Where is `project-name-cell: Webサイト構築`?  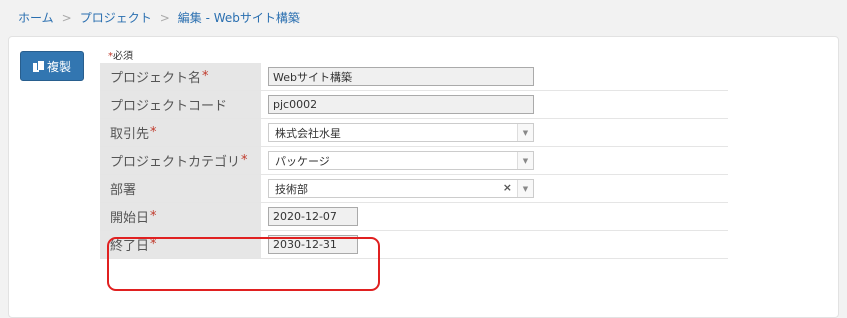
project-name-cell: Webサイト構築 is located at coordinates (495, 76).